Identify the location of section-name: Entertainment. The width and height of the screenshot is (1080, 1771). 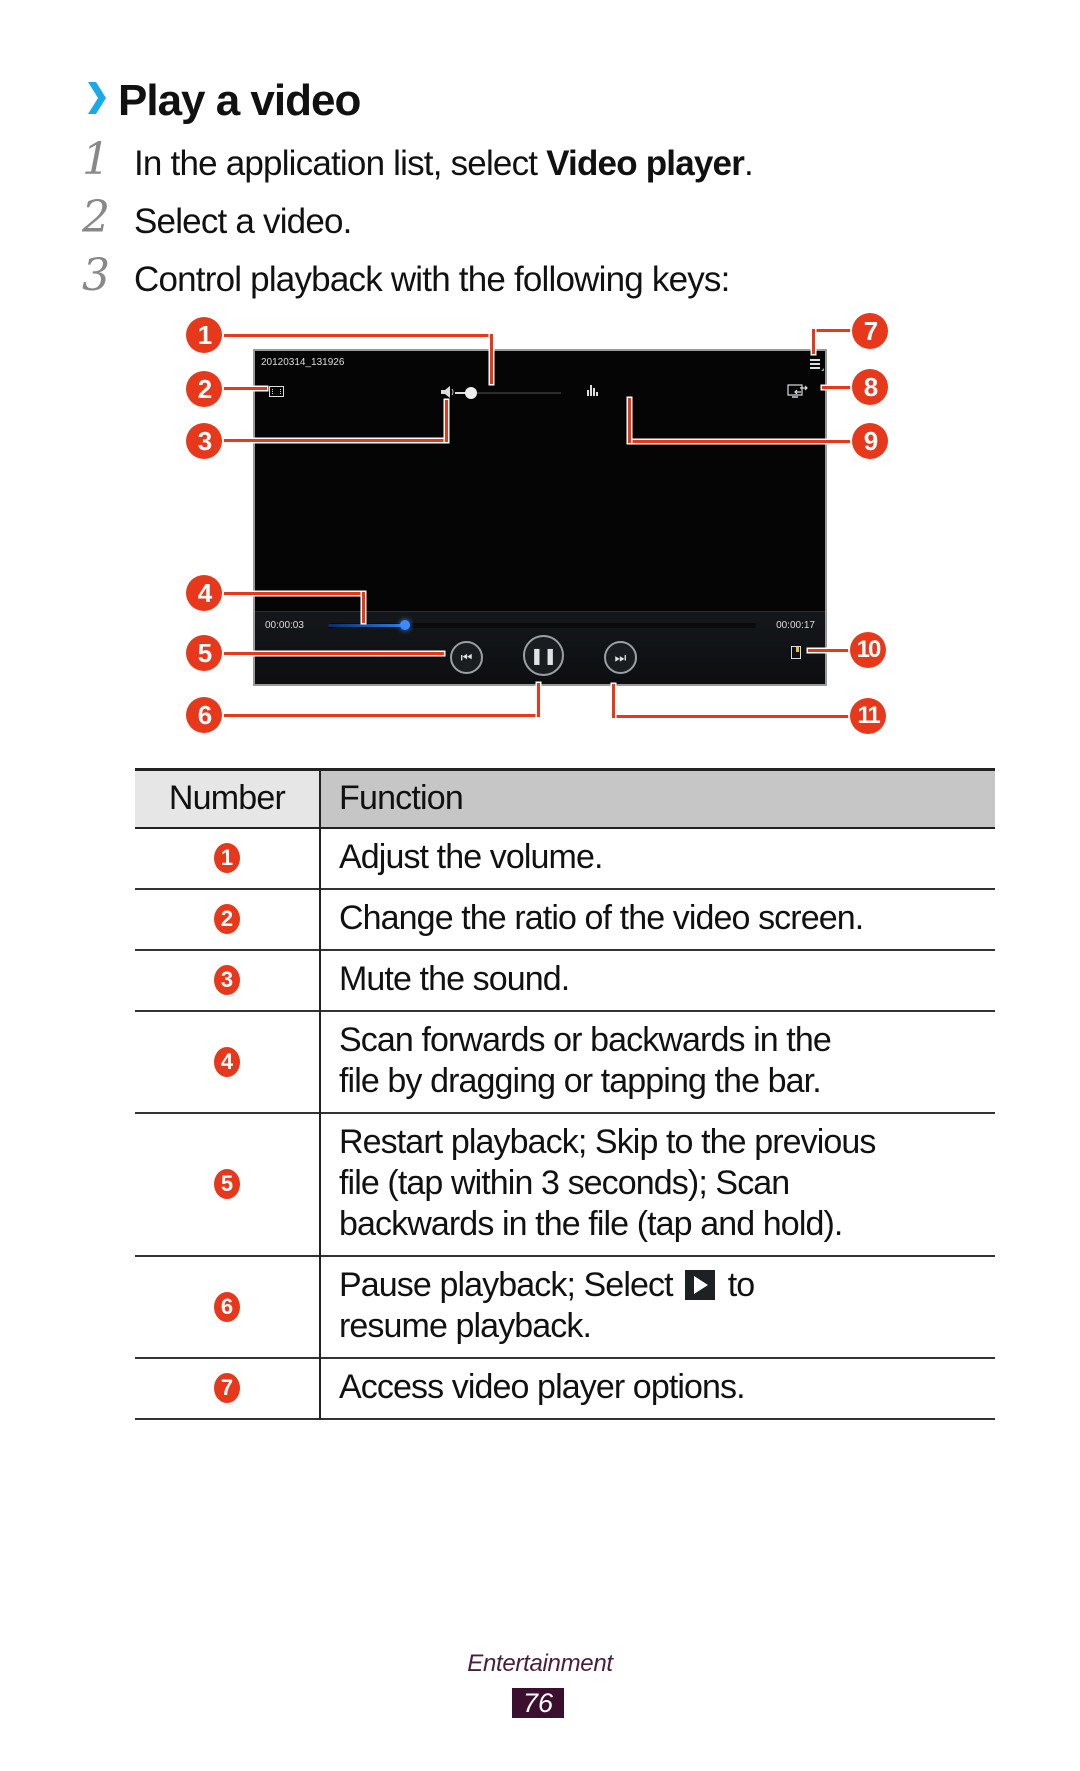
(540, 1663).